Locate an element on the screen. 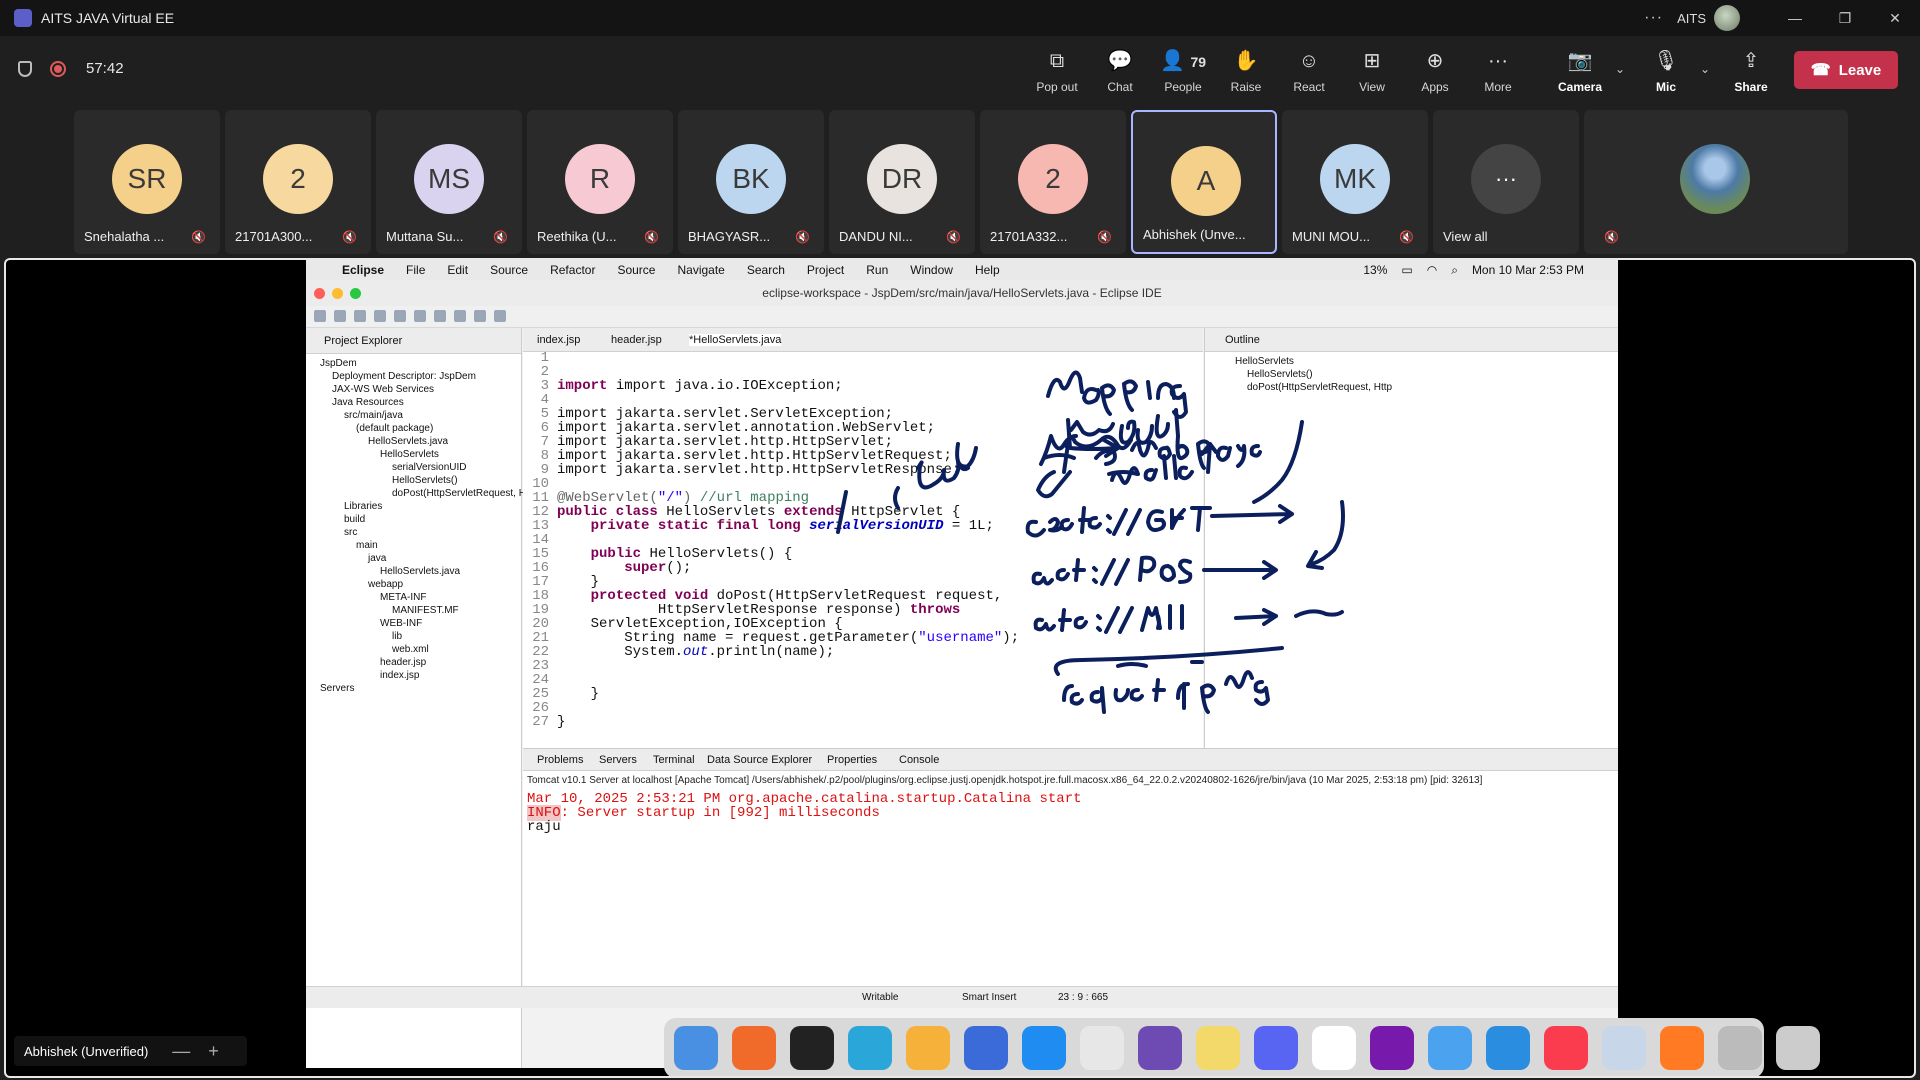 This screenshot has width=1920, height=1080. tree-item: Java Resources is located at coordinates (368, 402).